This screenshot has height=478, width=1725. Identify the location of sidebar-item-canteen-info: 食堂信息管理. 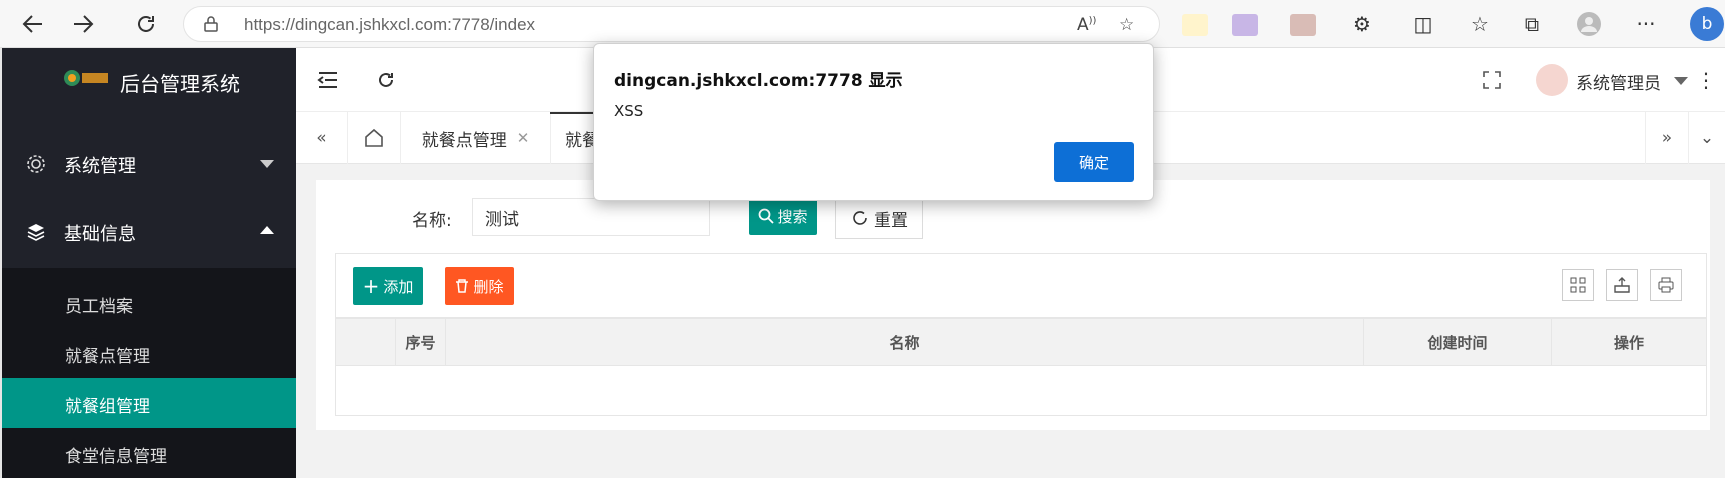
(149, 453).